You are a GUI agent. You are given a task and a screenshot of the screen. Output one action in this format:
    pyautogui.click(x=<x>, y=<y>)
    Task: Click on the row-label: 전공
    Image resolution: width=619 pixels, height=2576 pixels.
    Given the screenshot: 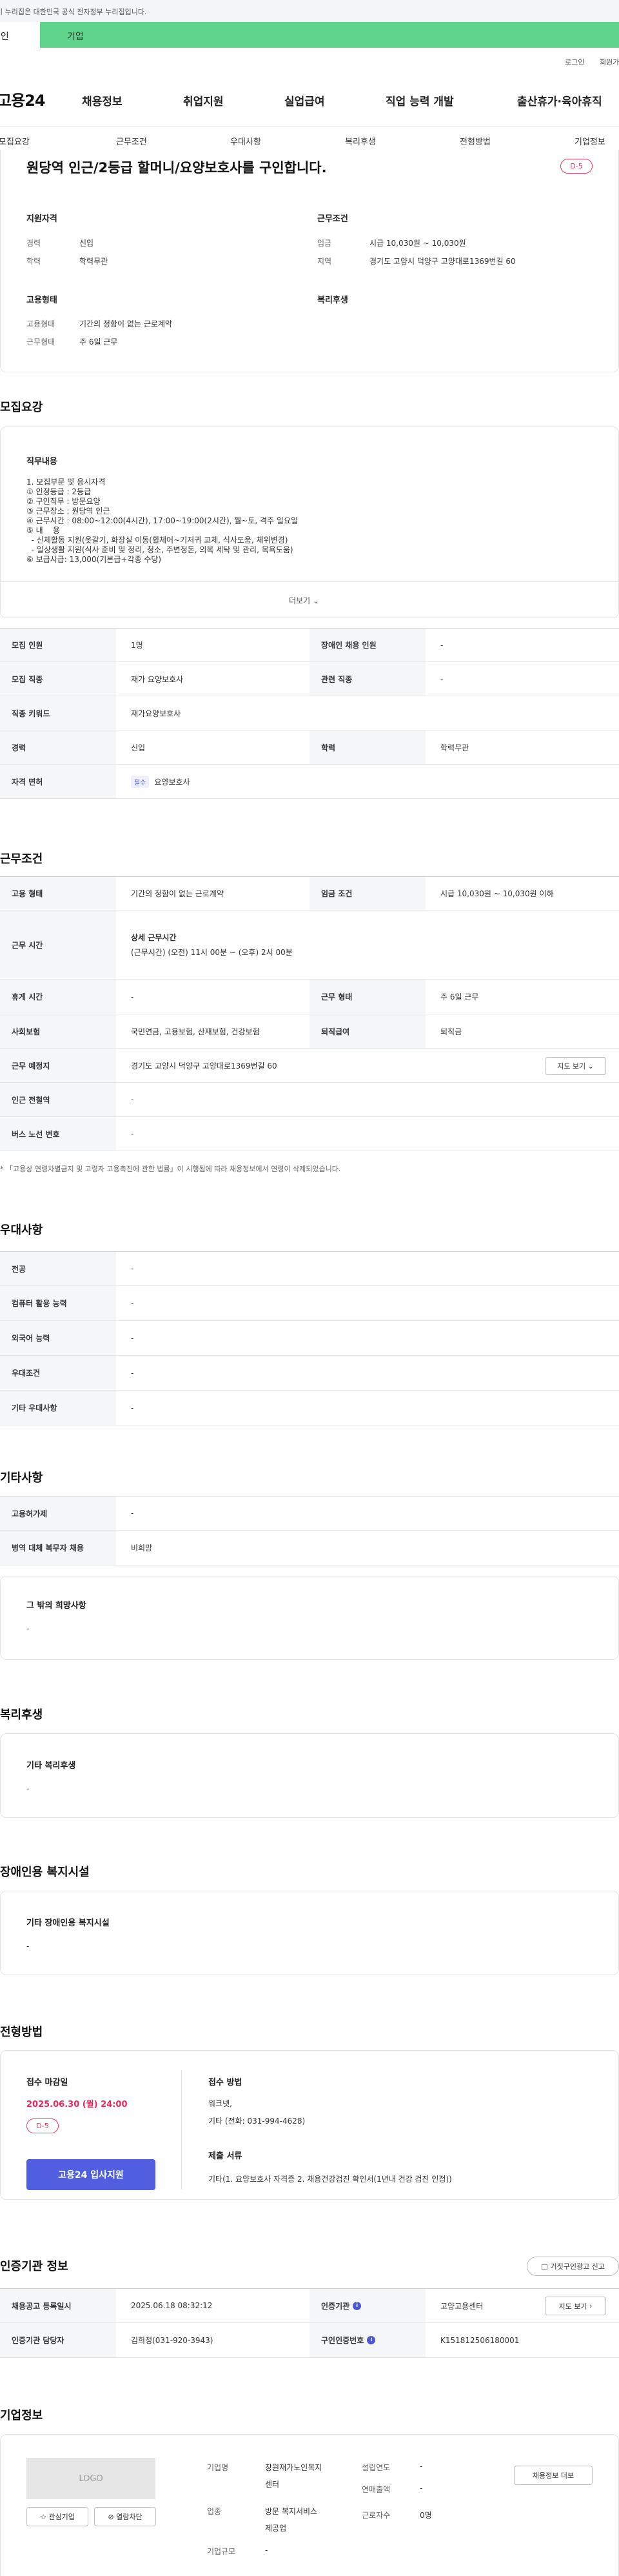 What is the action you would take?
    pyautogui.click(x=58, y=1268)
    